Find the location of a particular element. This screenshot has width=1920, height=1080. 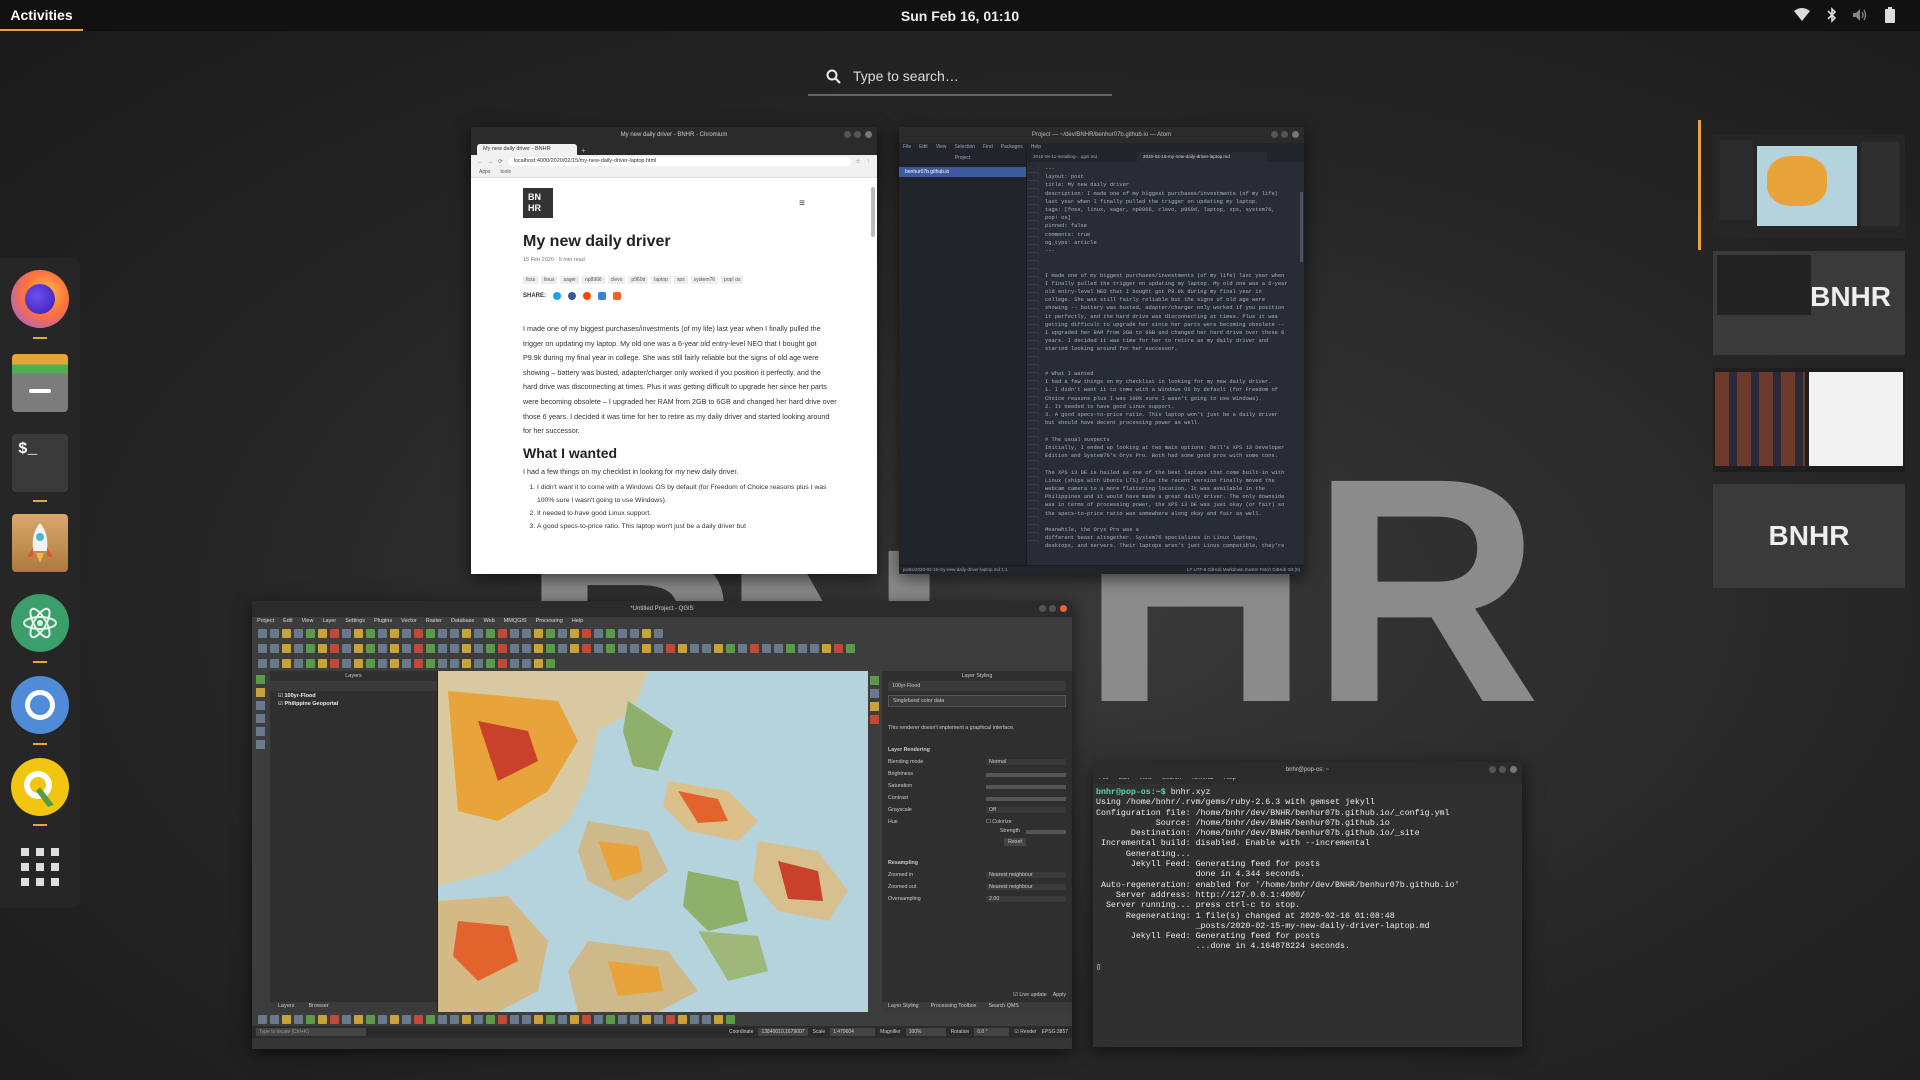

star-icon: ☆ is located at coordinates (858, 162).